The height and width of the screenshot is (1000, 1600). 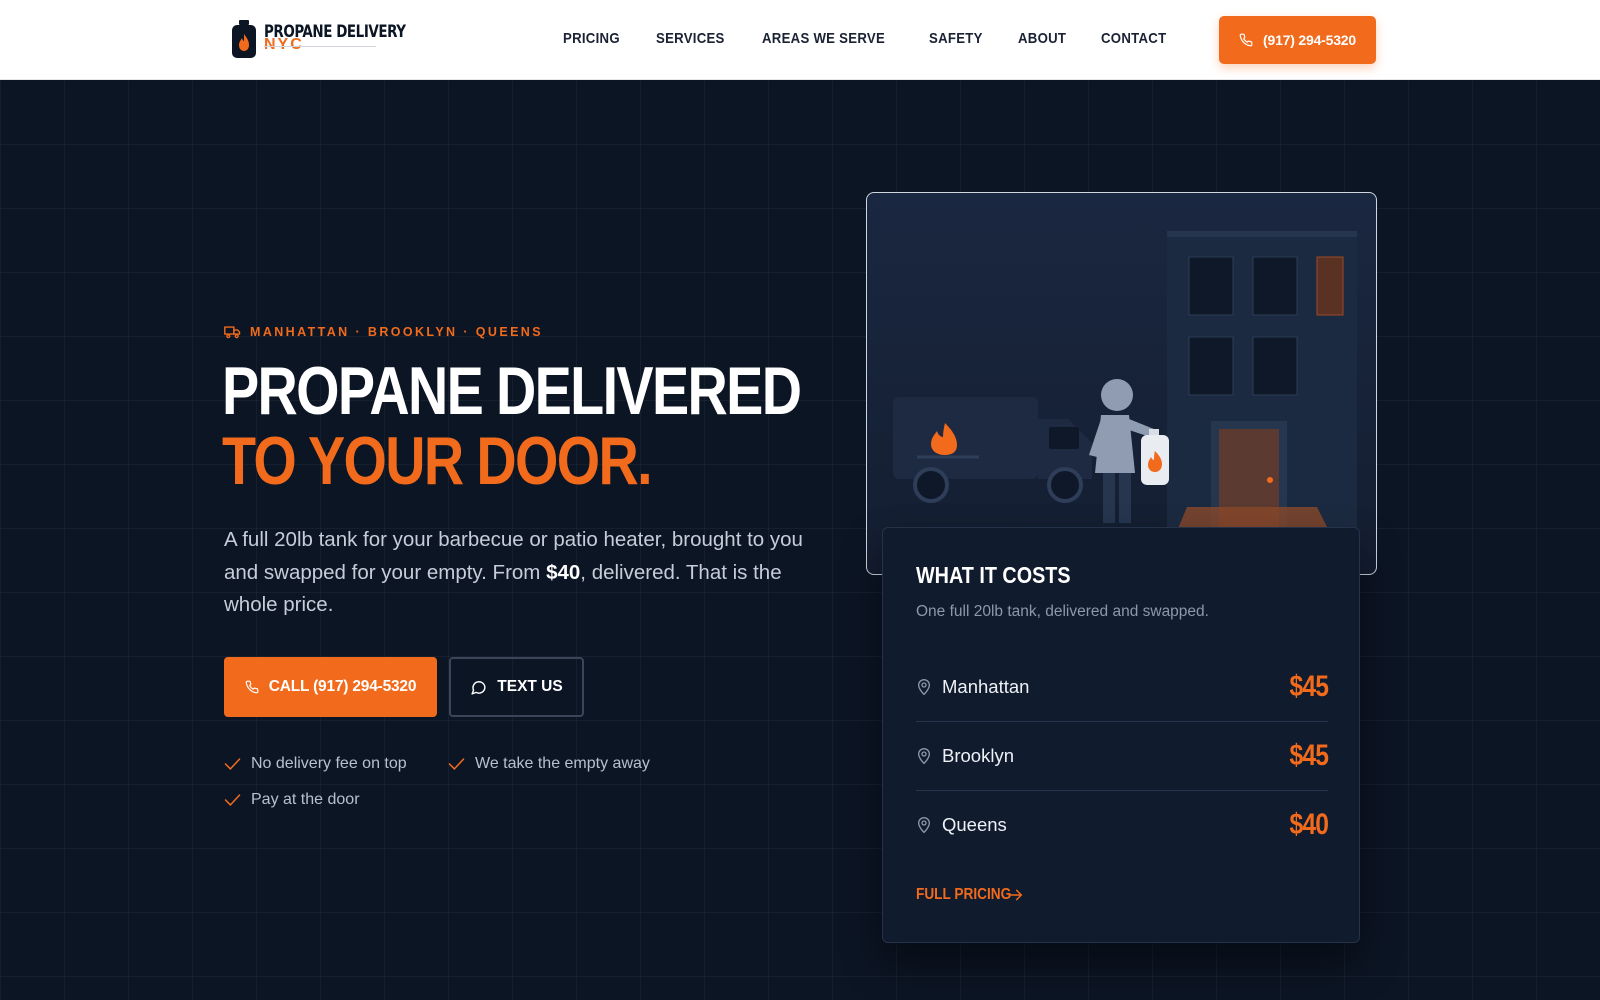 I want to click on price-row-brooklyn: Brooklyn $45, so click(x=1122, y=755).